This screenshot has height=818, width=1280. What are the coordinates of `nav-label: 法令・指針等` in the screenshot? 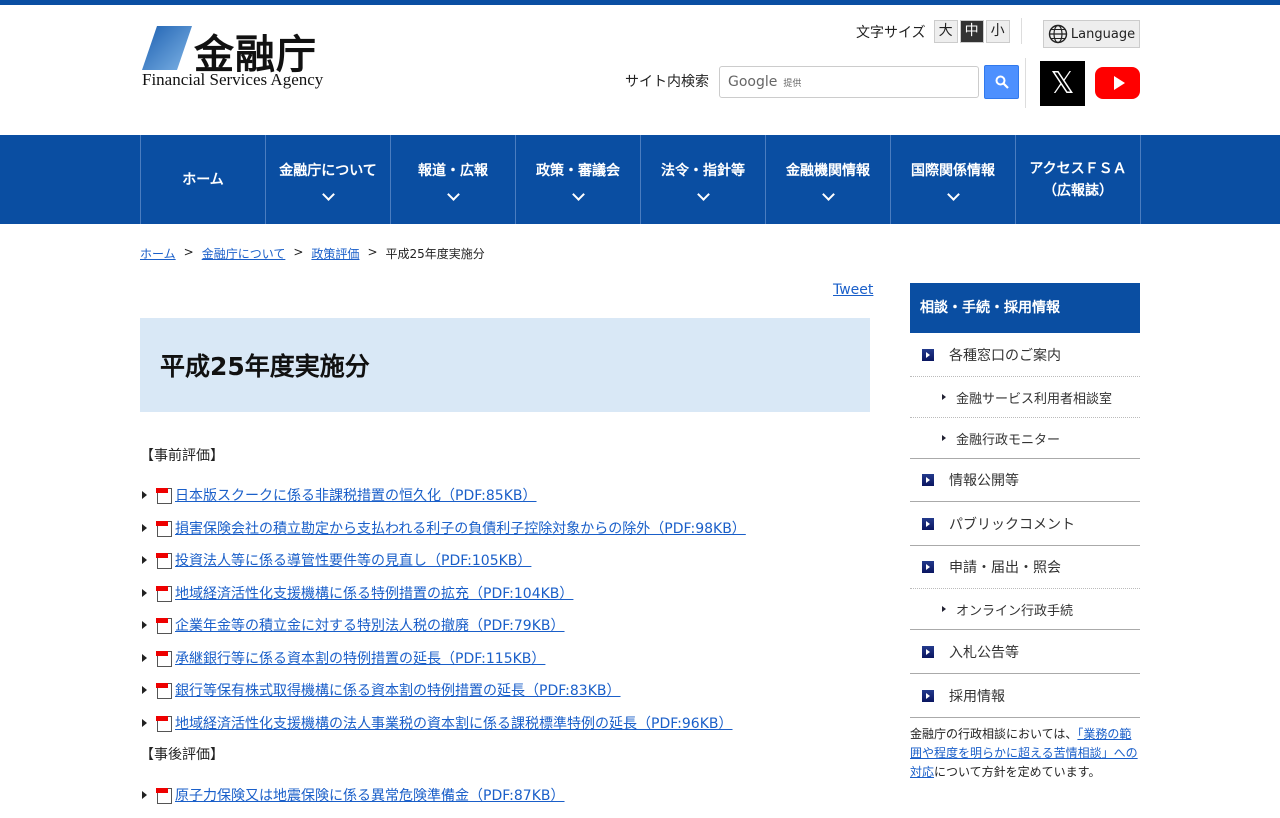 It's located at (703, 171).